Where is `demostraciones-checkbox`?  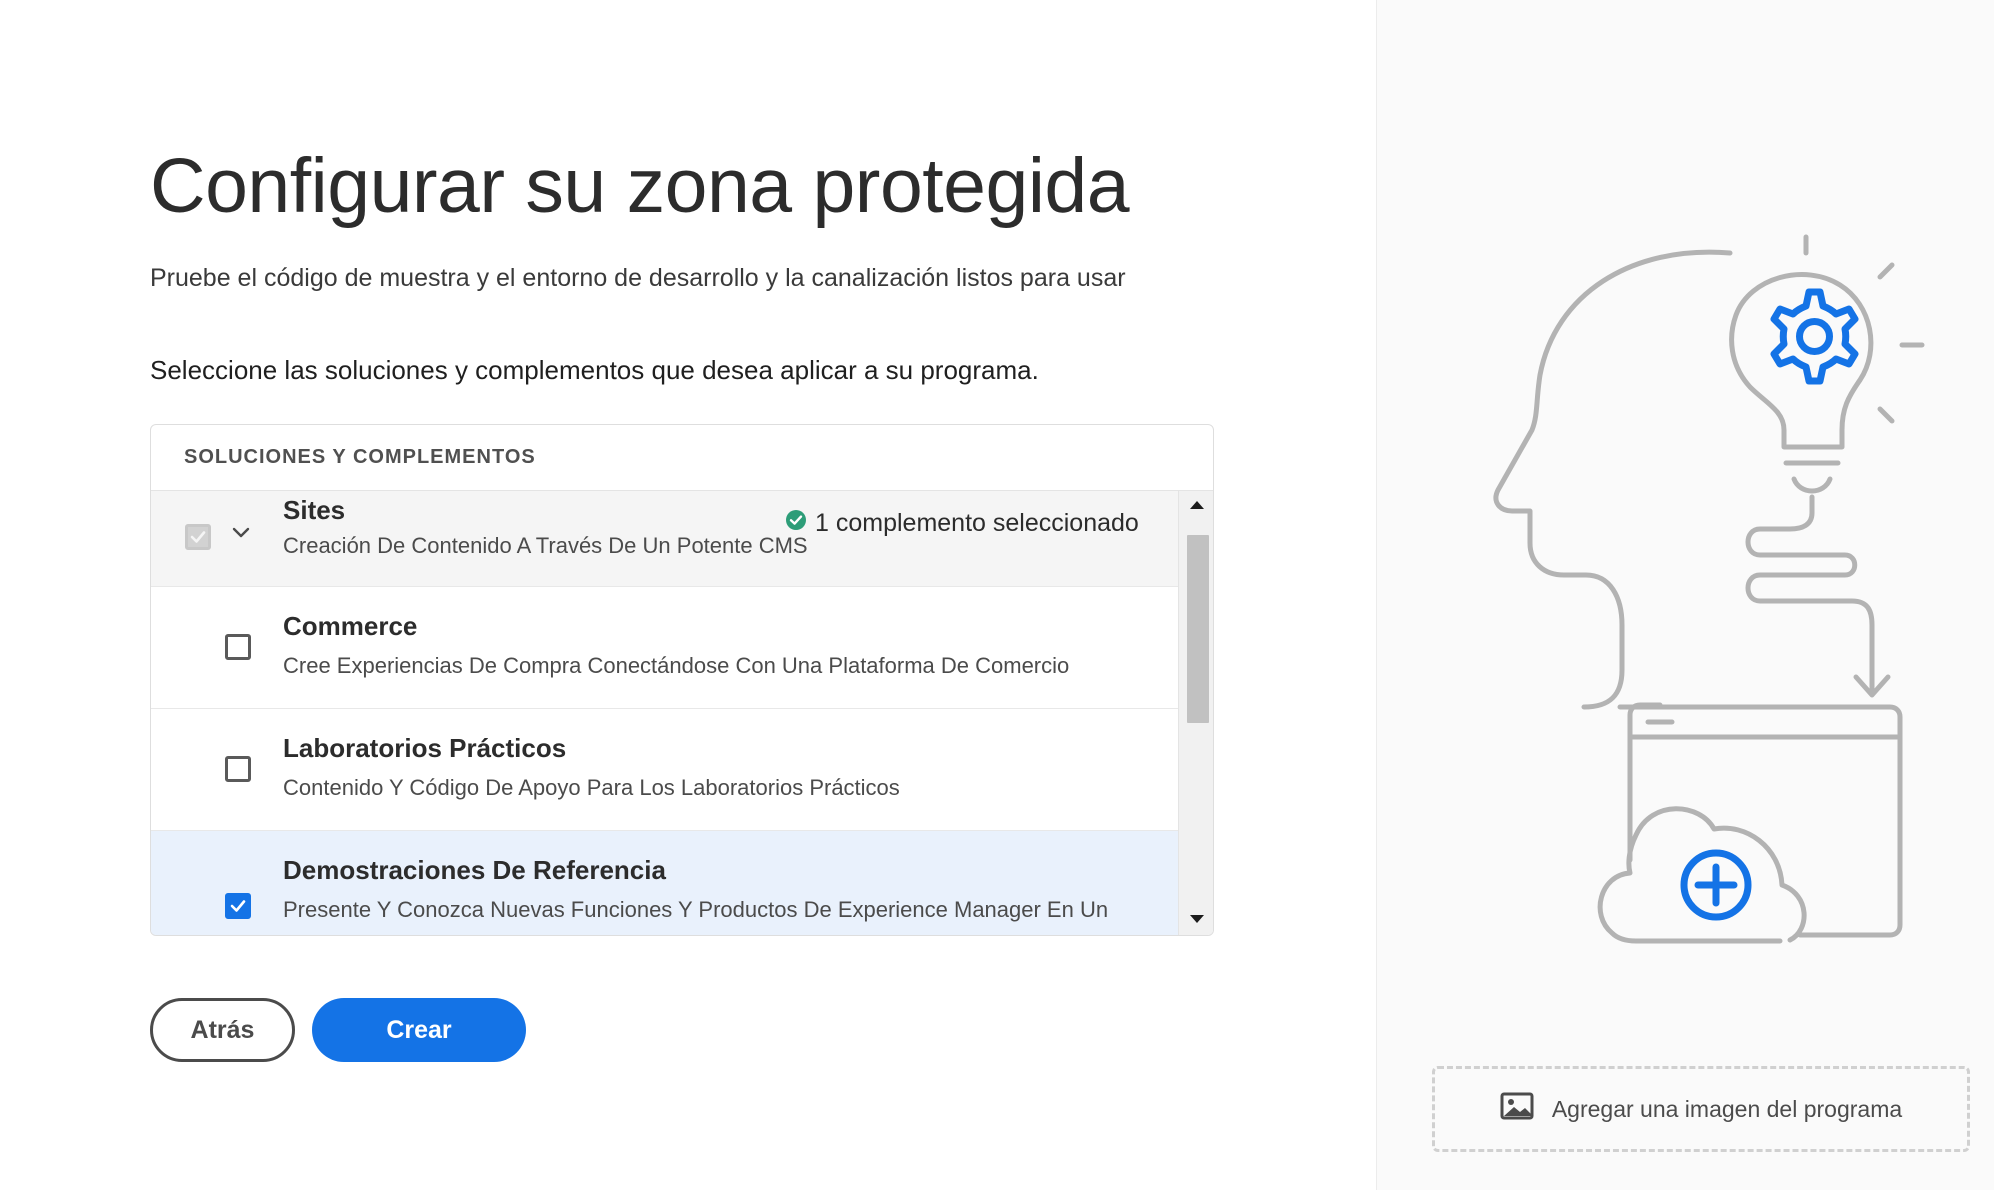
demostraciones-checkbox is located at coordinates (238, 906).